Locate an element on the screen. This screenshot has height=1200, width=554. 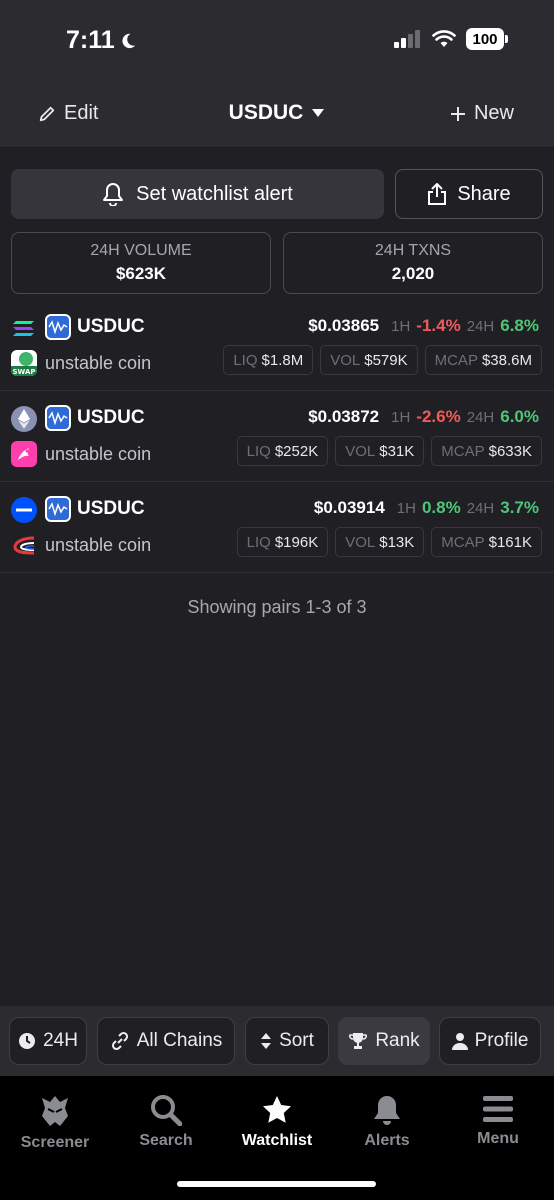
watchlist-title: USDUC is located at coordinates (266, 112).